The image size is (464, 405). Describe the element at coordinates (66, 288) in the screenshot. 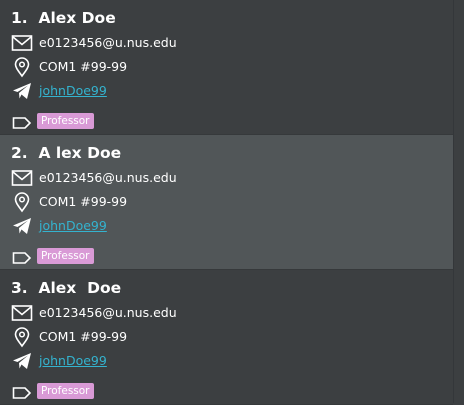

I see `person-name: 3. Alex Doe` at that location.